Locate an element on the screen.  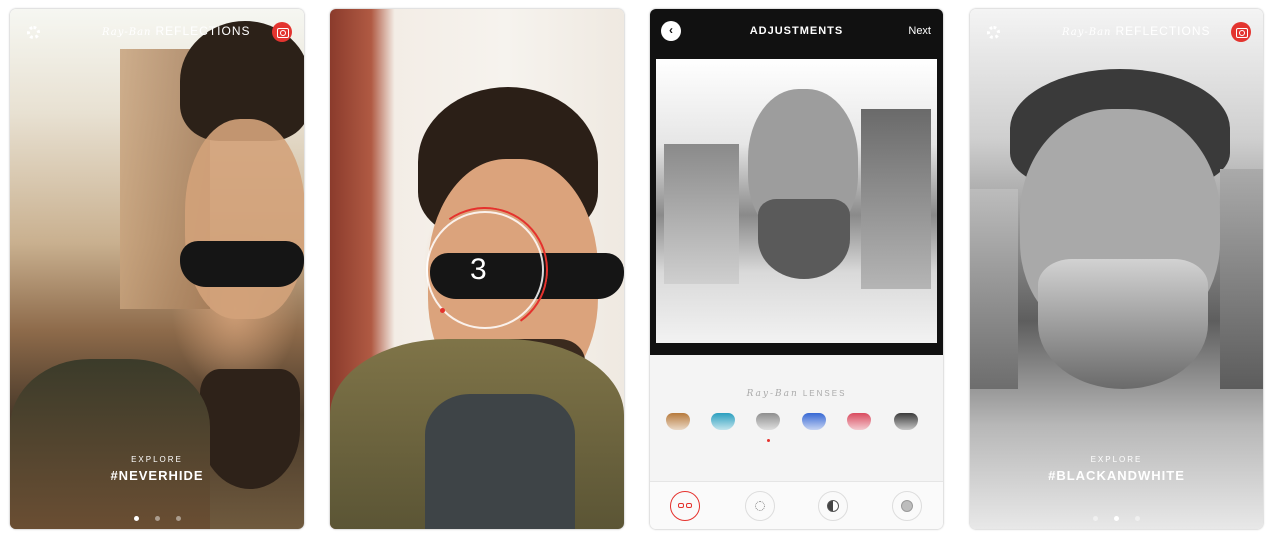
trees-overlay is located at coordinates (701, 214).